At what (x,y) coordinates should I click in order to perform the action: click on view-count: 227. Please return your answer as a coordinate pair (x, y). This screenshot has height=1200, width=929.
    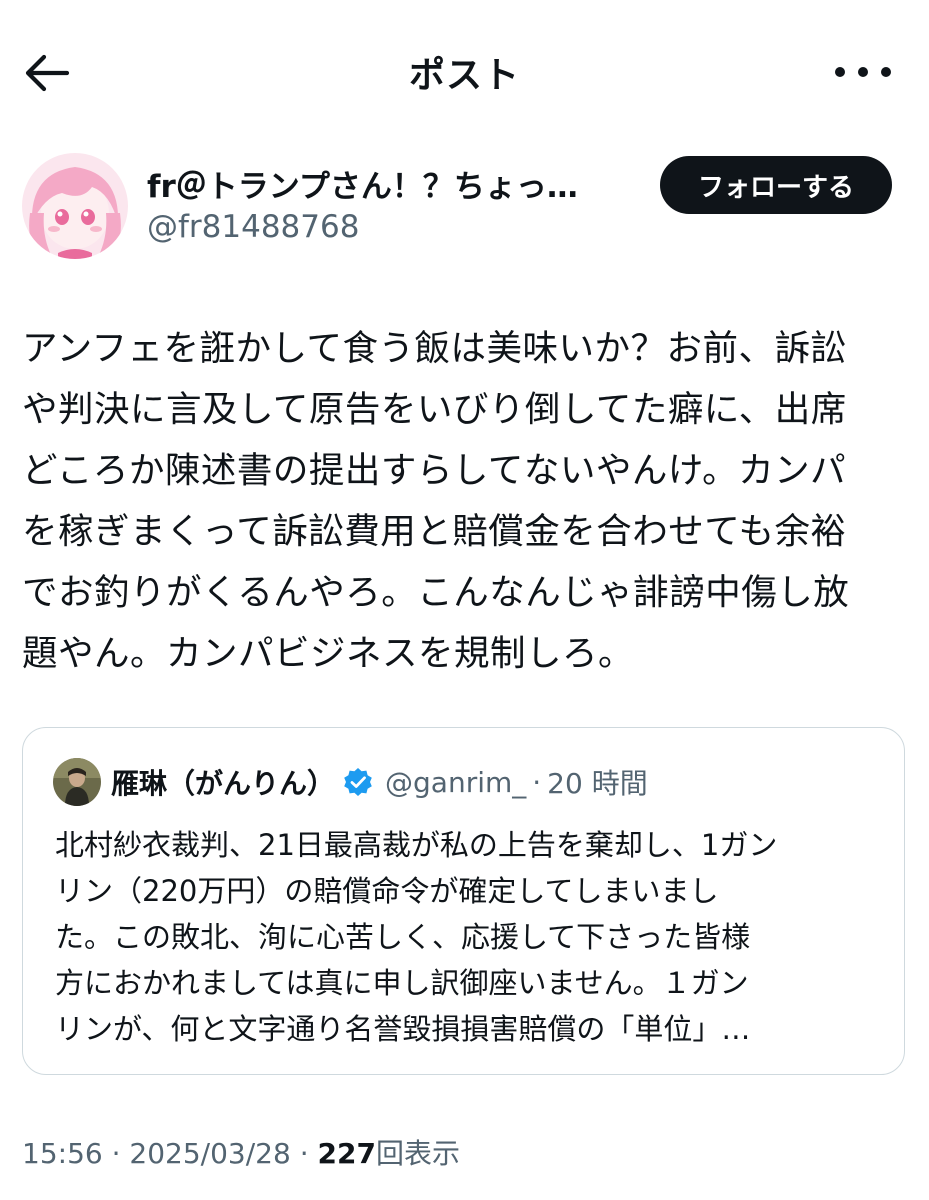
    Looking at the image, I should click on (347, 1153).